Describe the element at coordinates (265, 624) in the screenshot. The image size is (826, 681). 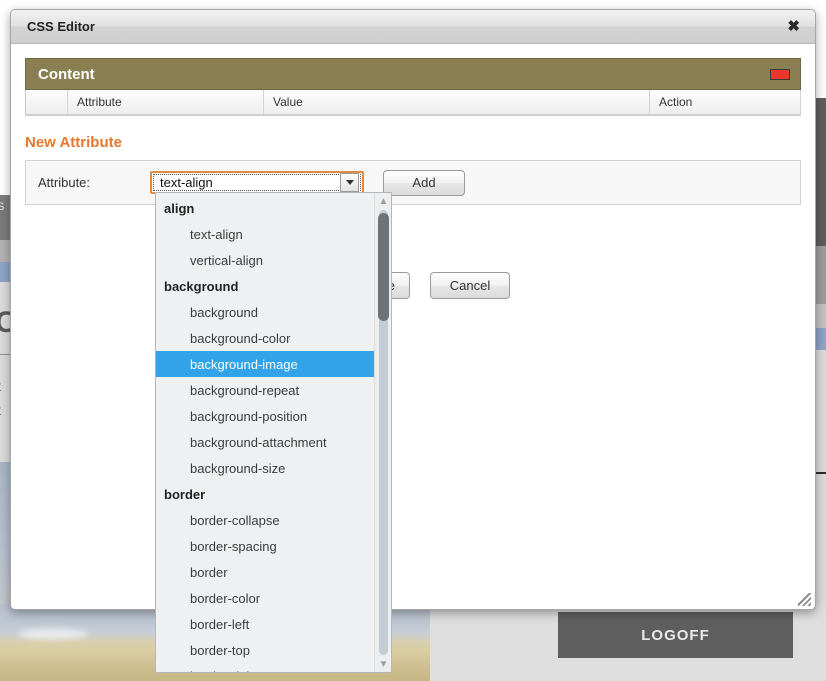
I see `dropdown-option: border-left` at that location.